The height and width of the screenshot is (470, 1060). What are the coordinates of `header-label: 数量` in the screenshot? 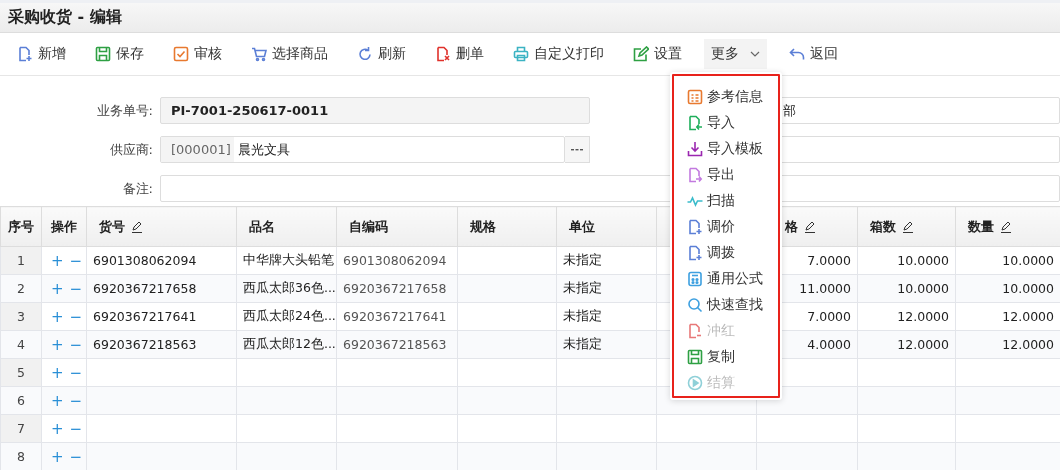 It's located at (981, 226).